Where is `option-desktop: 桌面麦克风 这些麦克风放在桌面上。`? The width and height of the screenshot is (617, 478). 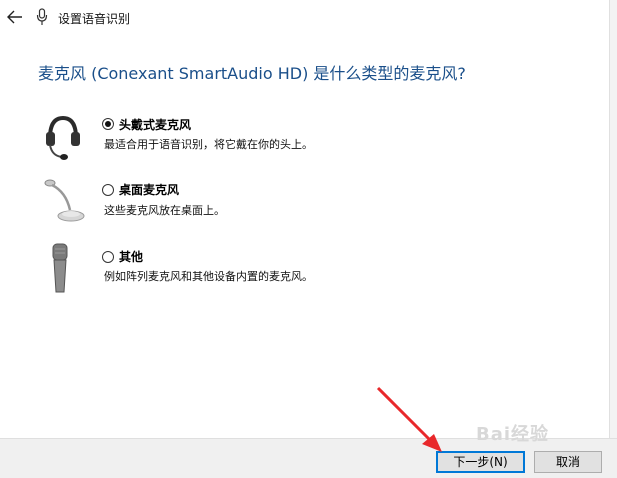
option-desktop: 桌面麦克风 这些麦克风放在桌面上。 is located at coordinates (308, 213).